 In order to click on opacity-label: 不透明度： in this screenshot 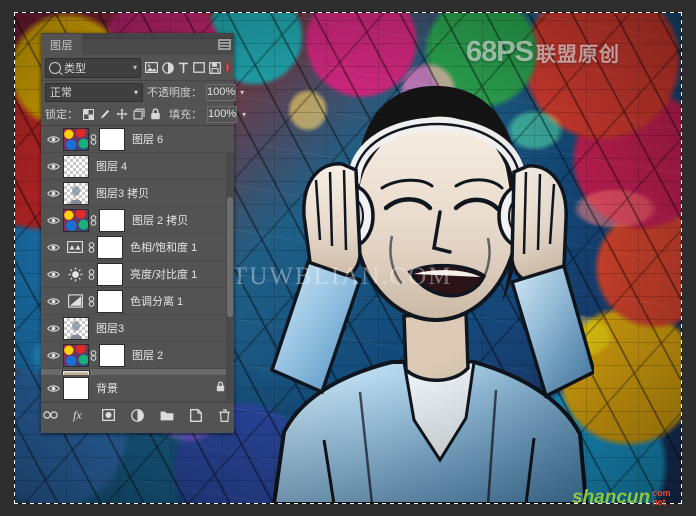, I will do `click(174, 93)`.